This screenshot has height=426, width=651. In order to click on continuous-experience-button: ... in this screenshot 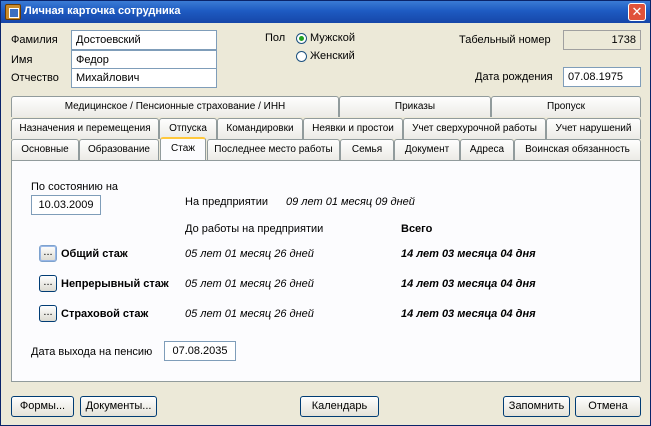, I will do `click(48, 283)`.